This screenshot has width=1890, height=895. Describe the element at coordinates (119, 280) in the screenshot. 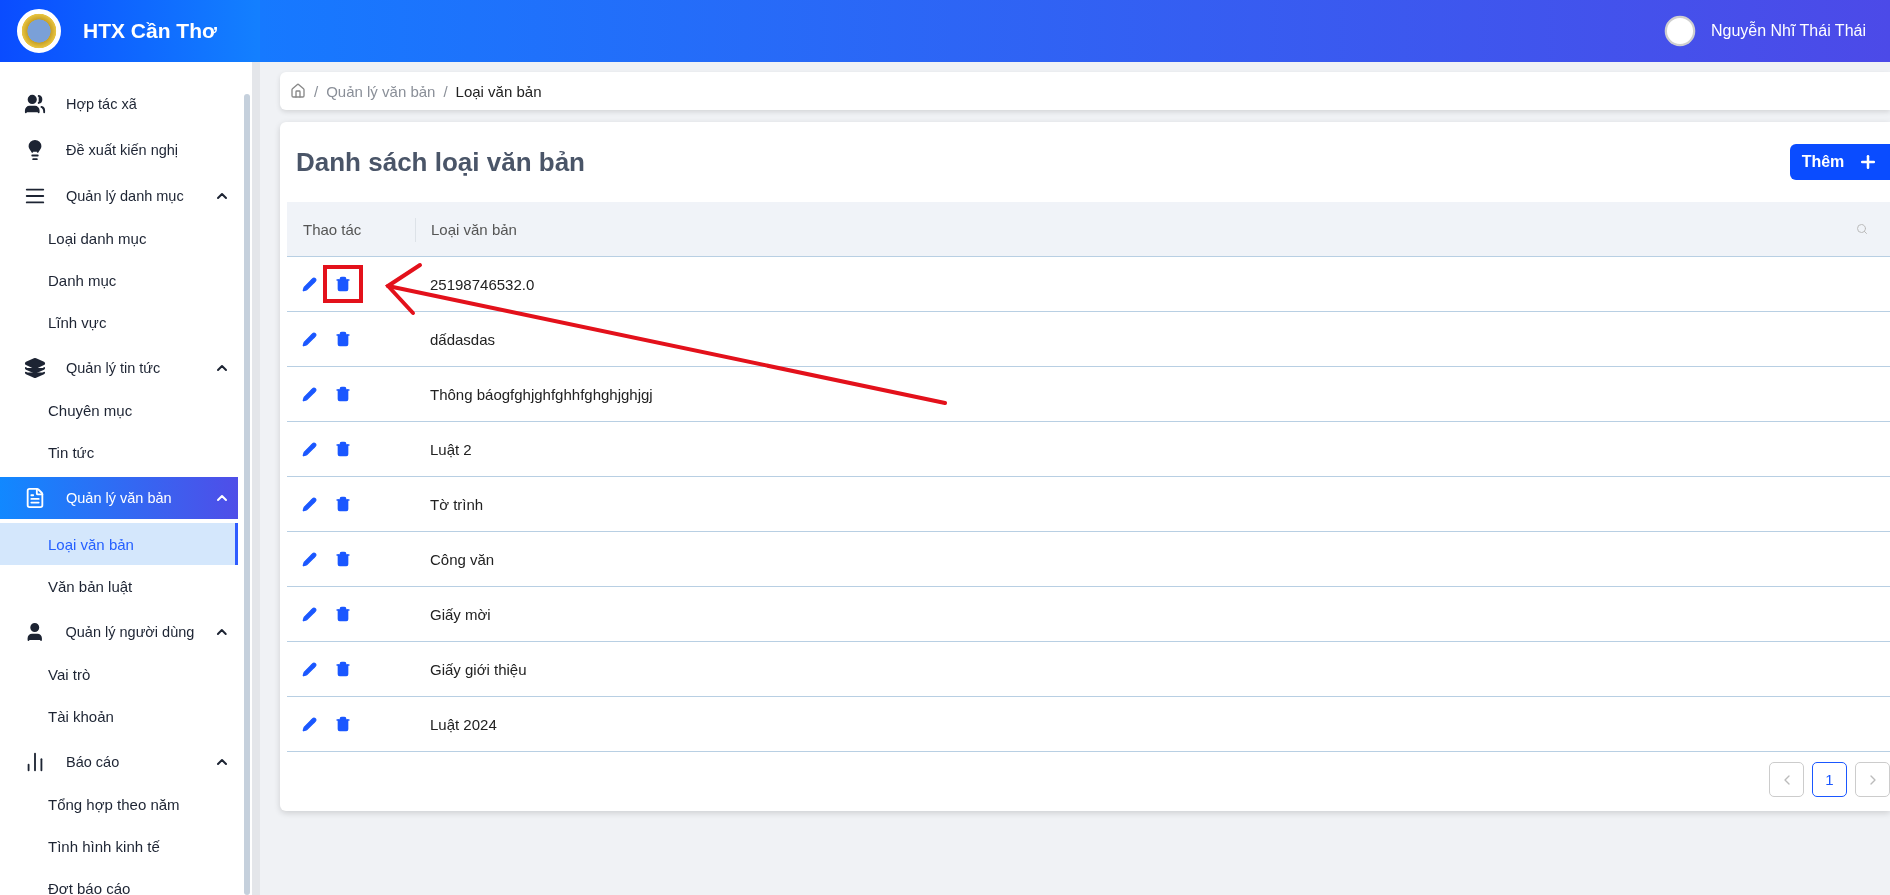

I see `sidebar-subitem: Danh mục` at that location.